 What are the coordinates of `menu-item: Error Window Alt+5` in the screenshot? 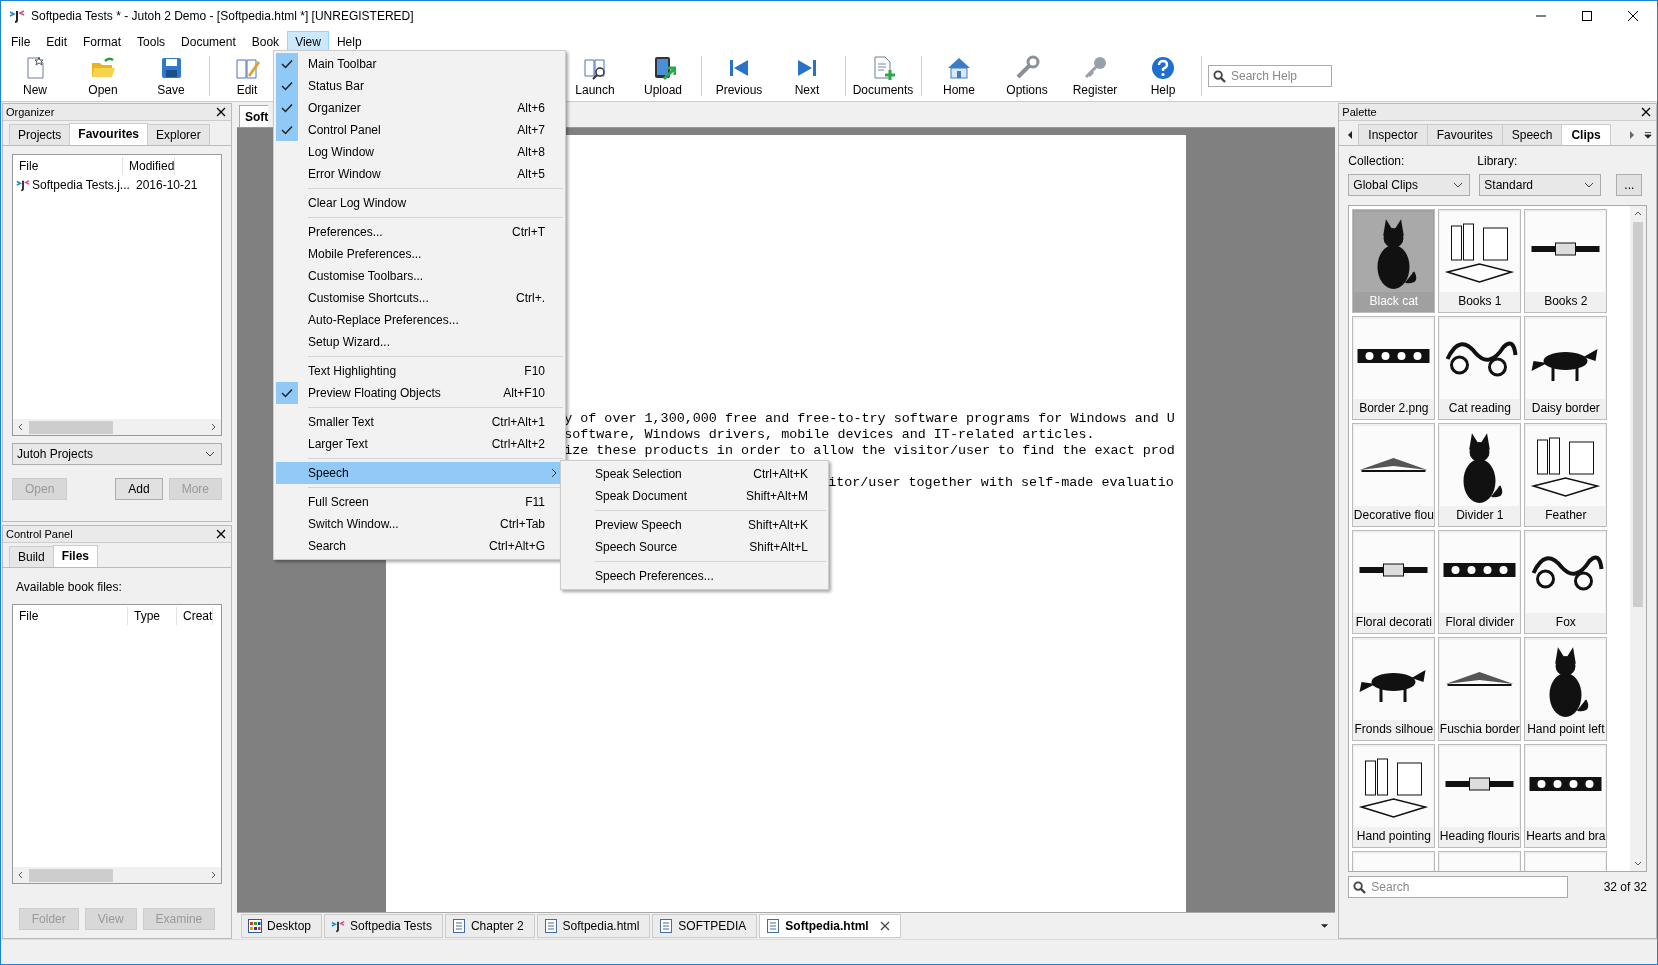 It's located at (419, 174).